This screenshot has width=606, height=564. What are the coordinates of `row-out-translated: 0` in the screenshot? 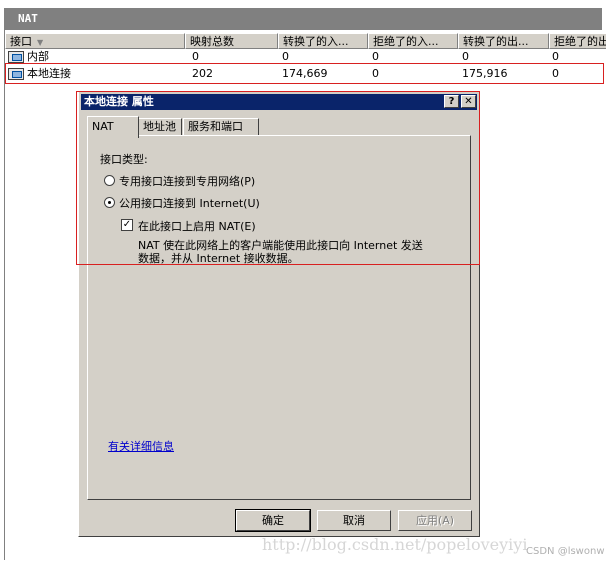 It's located at (465, 56).